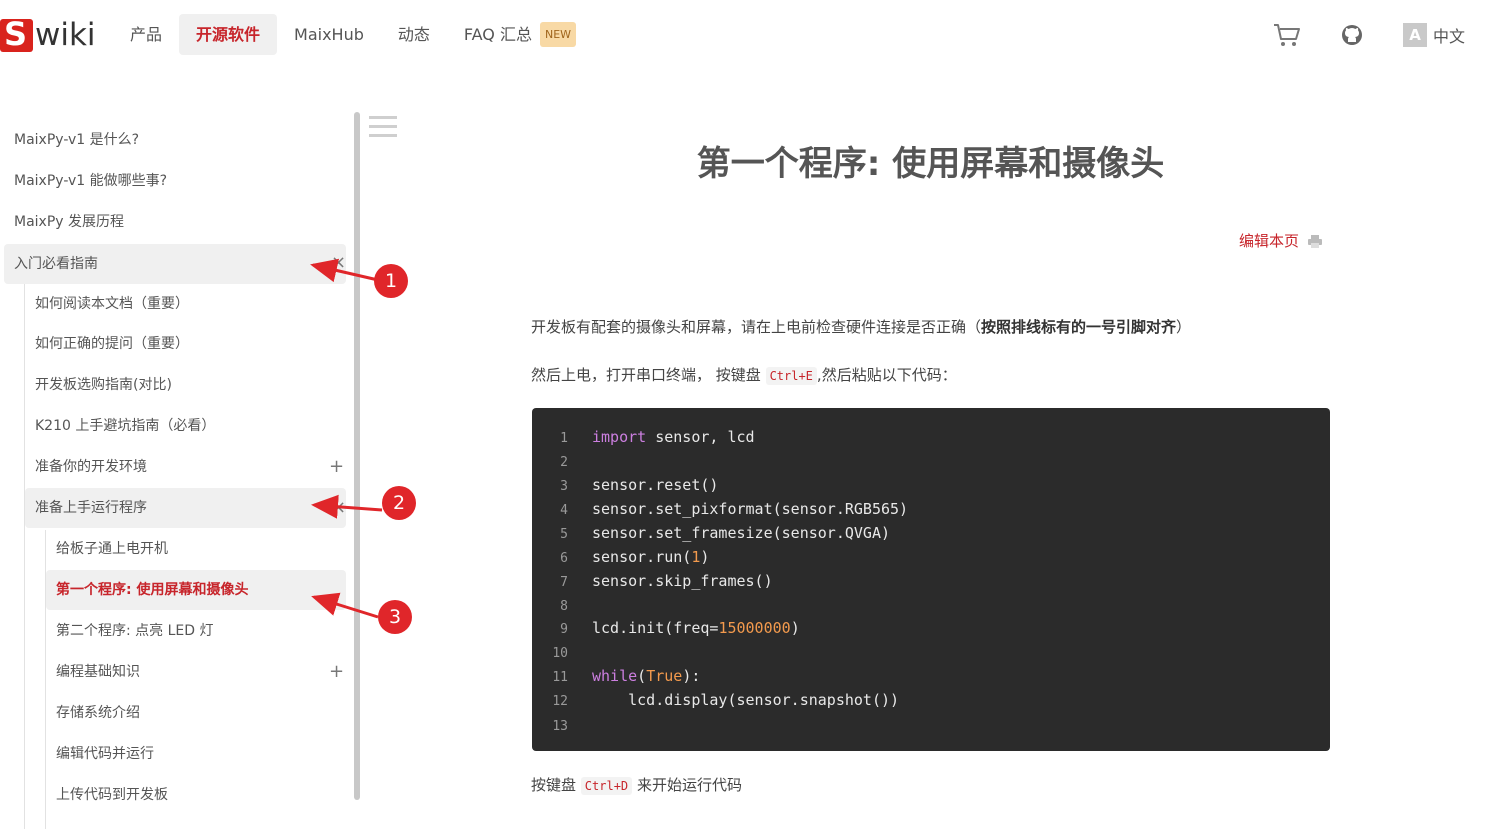 This screenshot has width=1495, height=829. I want to click on sidebar-item: 编程基础知识, so click(98, 672).